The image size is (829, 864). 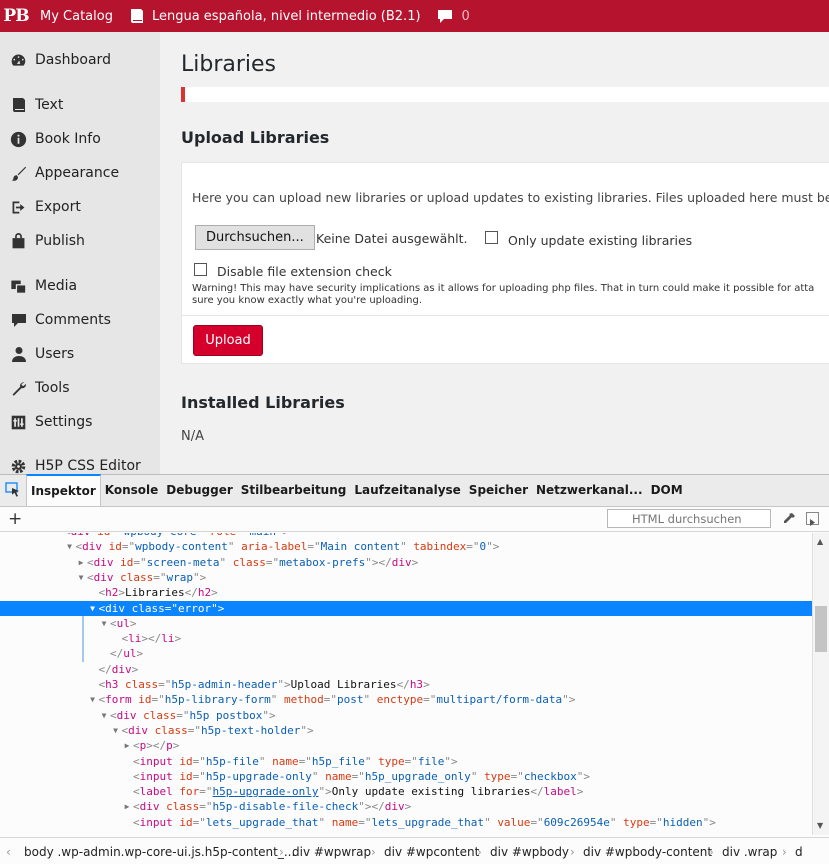 What do you see at coordinates (80, 286) in the screenshot?
I see `sidebar-item-media: Media` at bounding box center [80, 286].